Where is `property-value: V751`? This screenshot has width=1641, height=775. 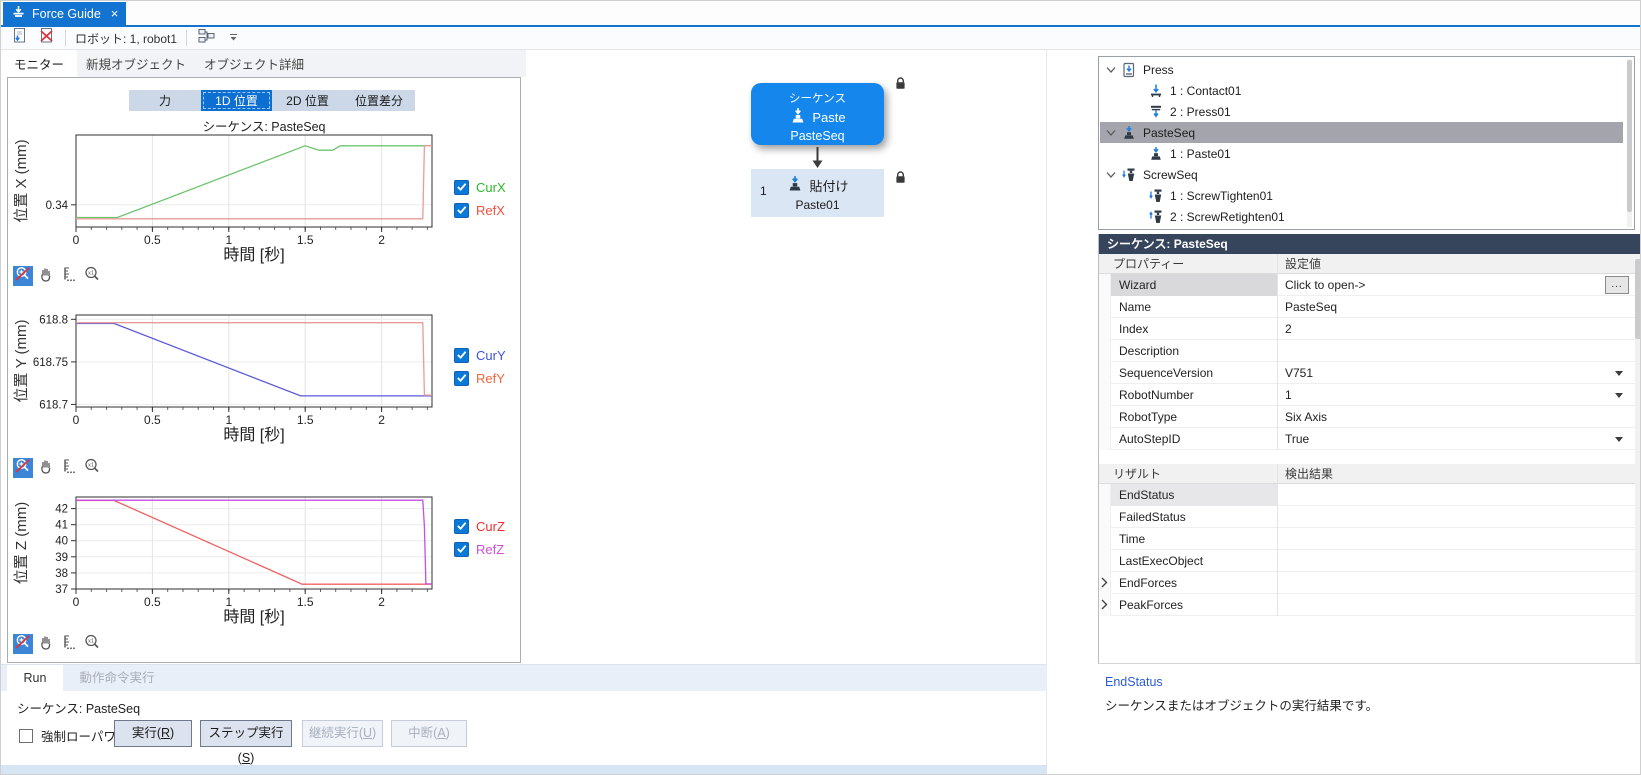
property-value: V751 is located at coordinates (1299, 373).